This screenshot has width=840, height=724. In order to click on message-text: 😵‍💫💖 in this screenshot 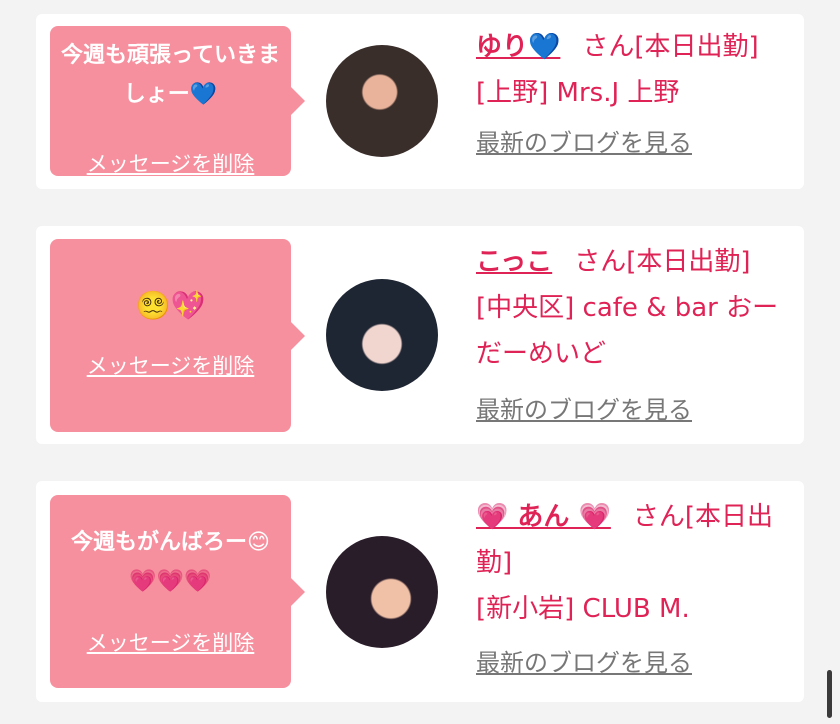, I will do `click(170, 305)`.